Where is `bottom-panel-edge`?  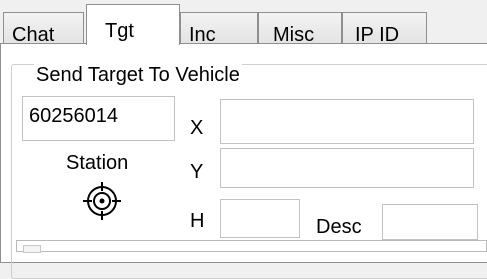 bottom-panel-edge is located at coordinates (251, 246).